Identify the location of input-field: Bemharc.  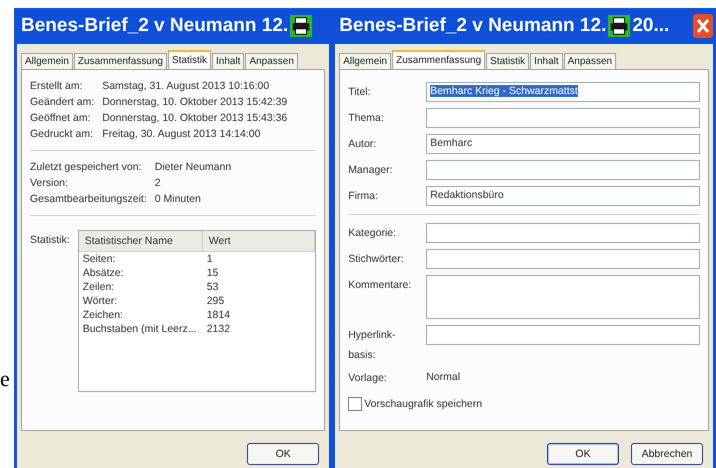
(563, 144).